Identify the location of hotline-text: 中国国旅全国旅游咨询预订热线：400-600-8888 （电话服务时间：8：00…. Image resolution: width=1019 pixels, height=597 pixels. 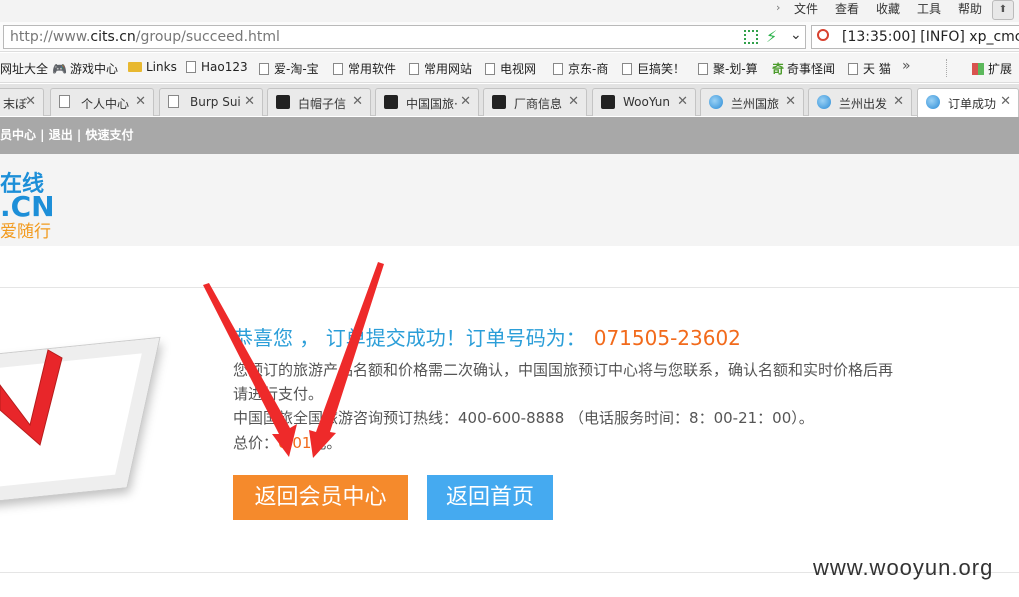
(523, 418).